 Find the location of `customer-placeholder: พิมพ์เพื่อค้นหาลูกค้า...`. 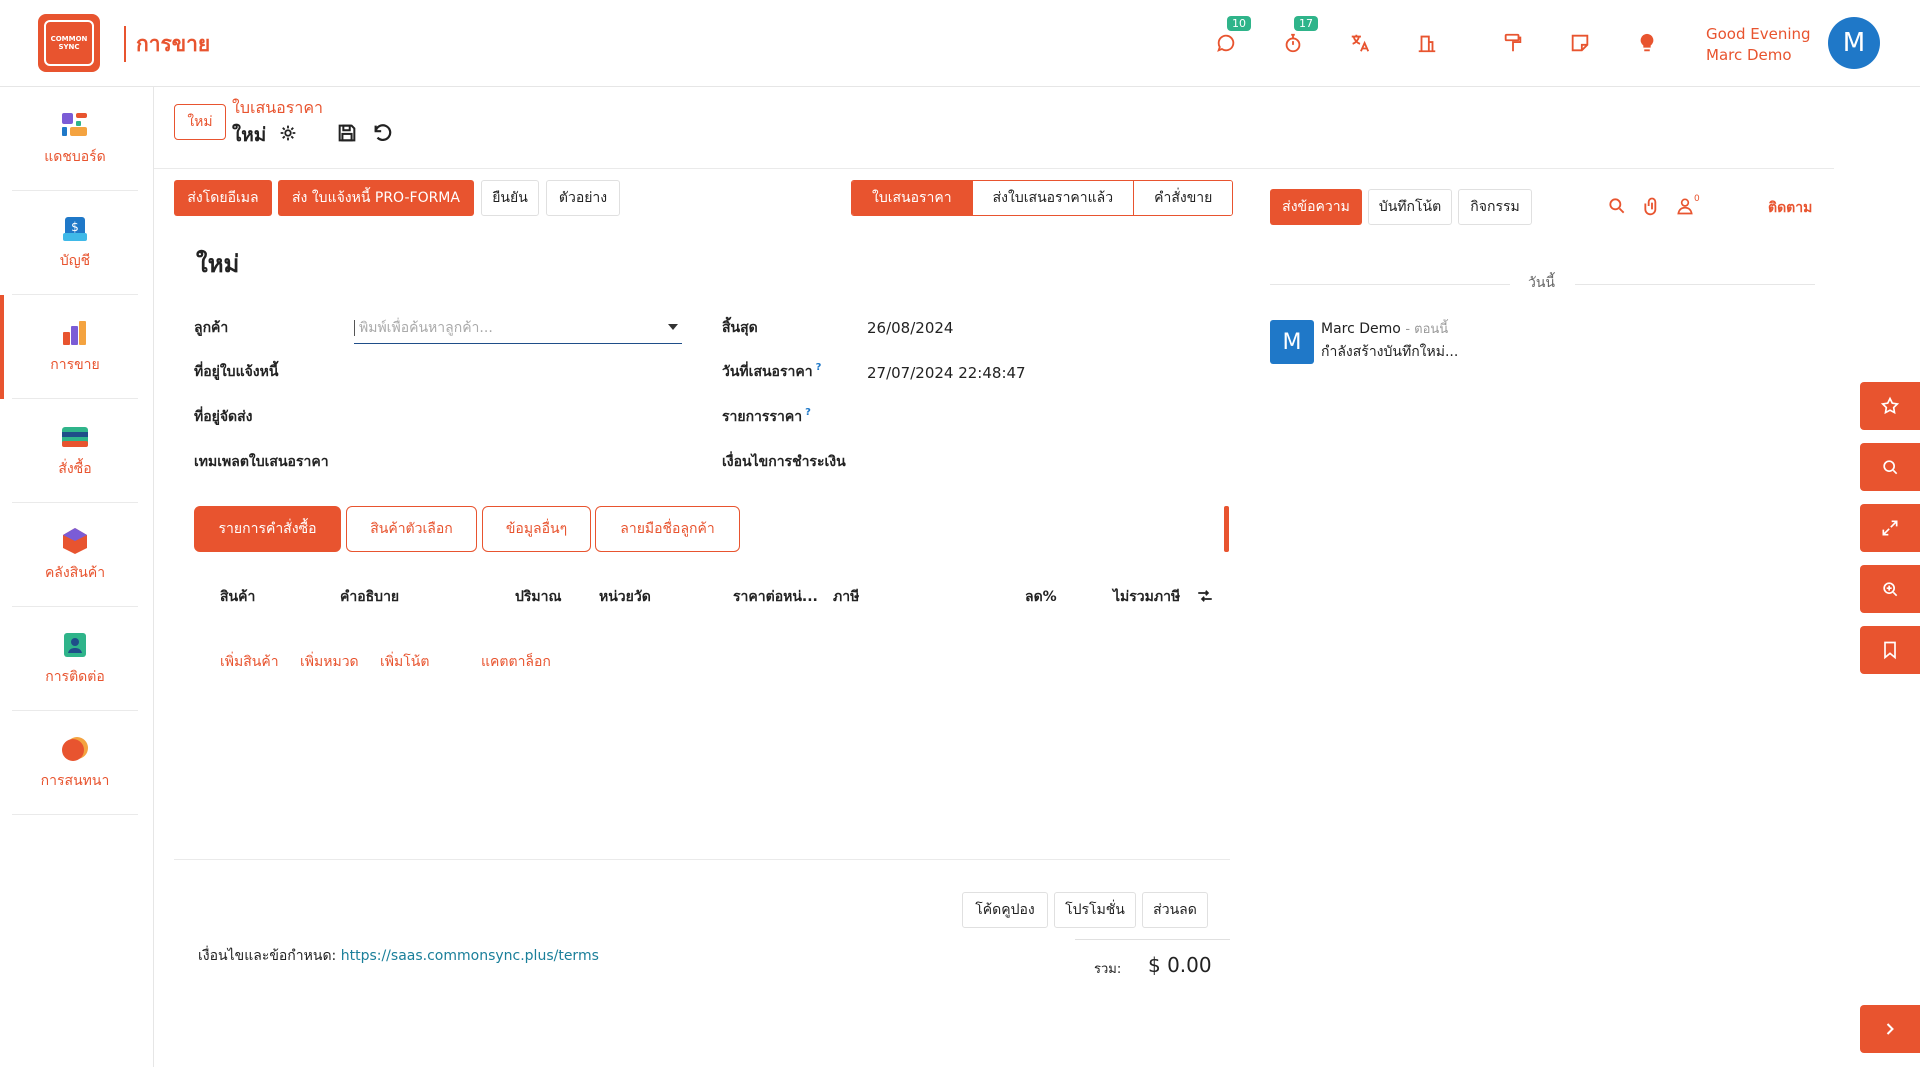

customer-placeholder: พิมพ์เพื่อค้นหาลูกค้า... is located at coordinates (423, 327).